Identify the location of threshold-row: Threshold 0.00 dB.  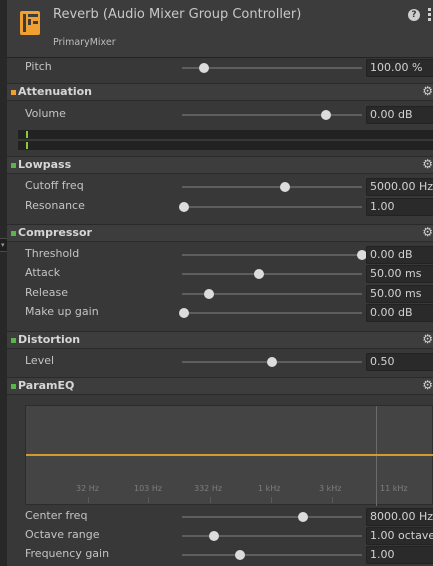
(220, 255).